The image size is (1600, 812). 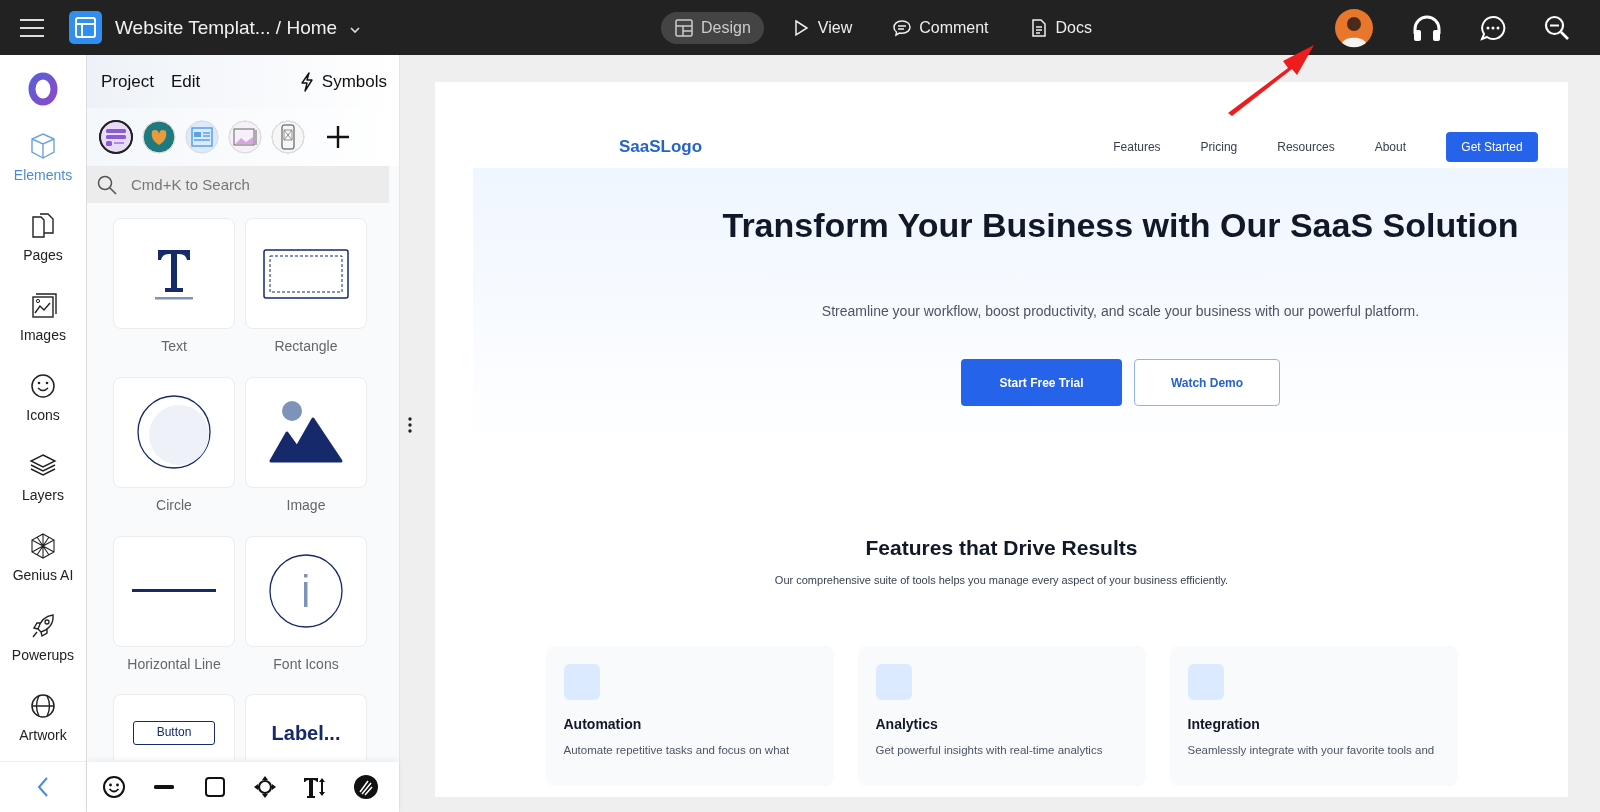 I want to click on feature-title: Integration, so click(x=1224, y=724).